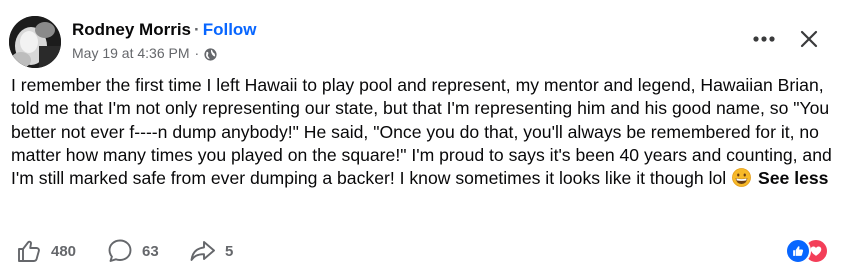 This screenshot has width=842, height=276. I want to click on post-meta: May 19 at 4:36 PM ·, so click(144, 53).